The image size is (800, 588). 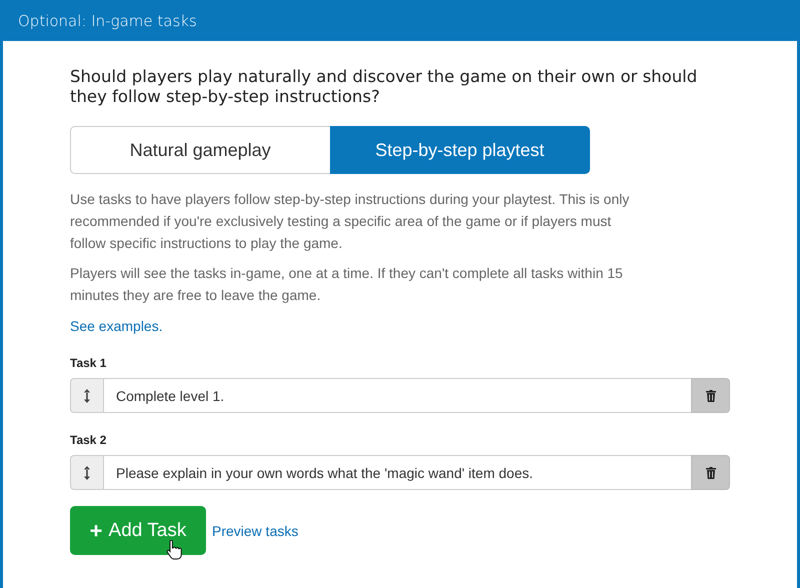 I want to click on task-label: Task 1, so click(x=89, y=363).